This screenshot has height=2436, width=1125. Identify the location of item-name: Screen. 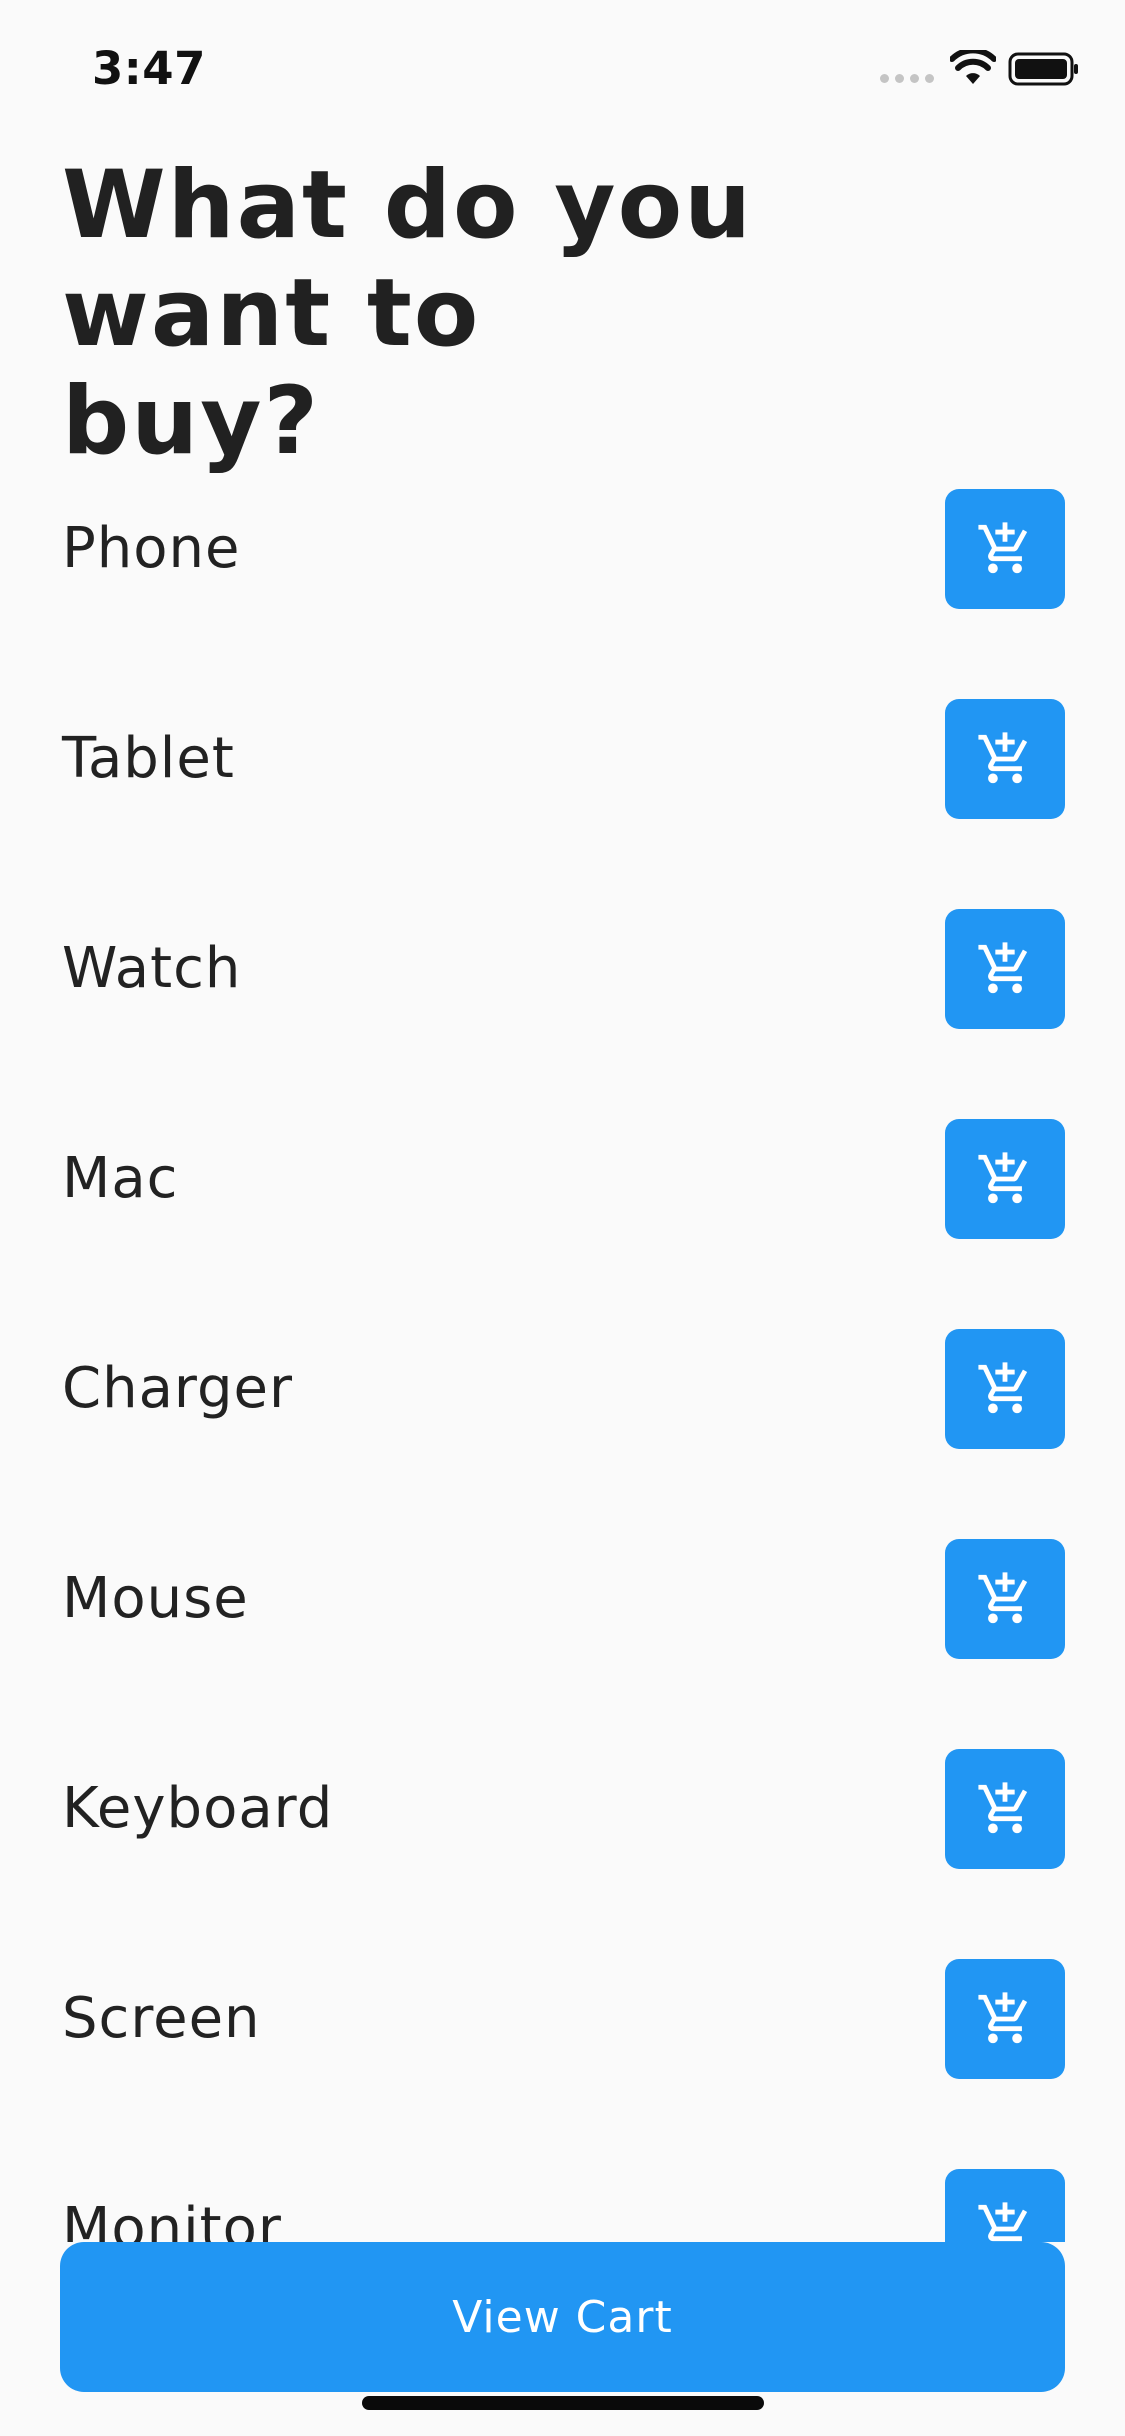
(161, 2018).